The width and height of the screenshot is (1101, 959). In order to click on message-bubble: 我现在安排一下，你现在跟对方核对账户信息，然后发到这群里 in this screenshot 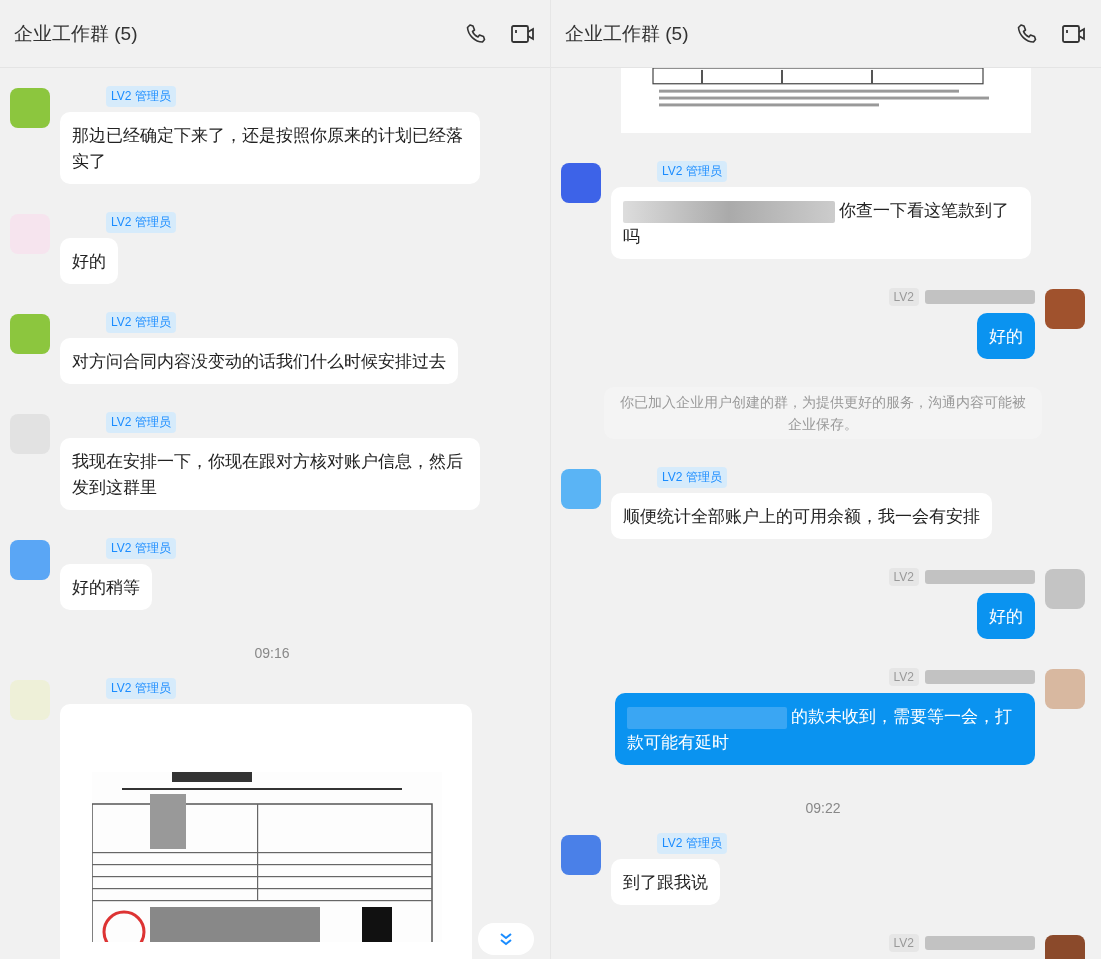, I will do `click(270, 474)`.